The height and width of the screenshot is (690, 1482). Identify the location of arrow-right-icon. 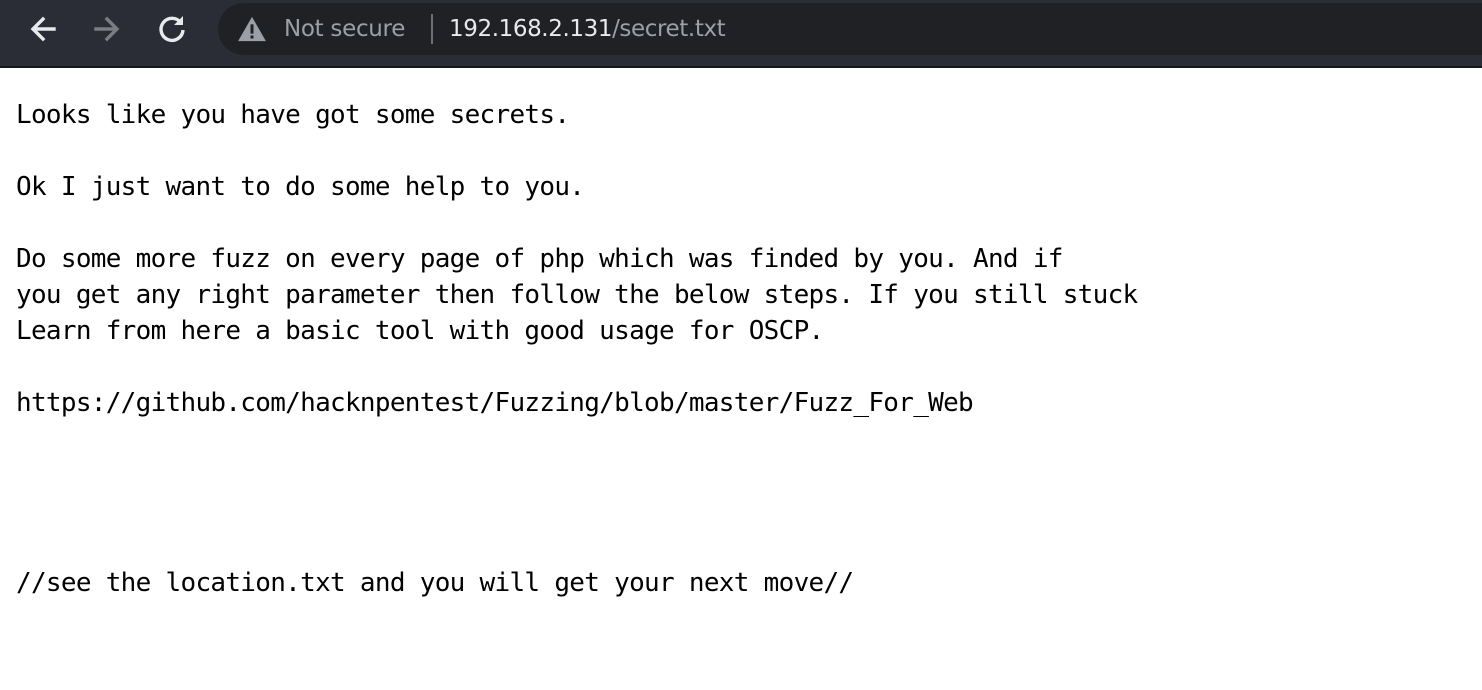
(107, 29).